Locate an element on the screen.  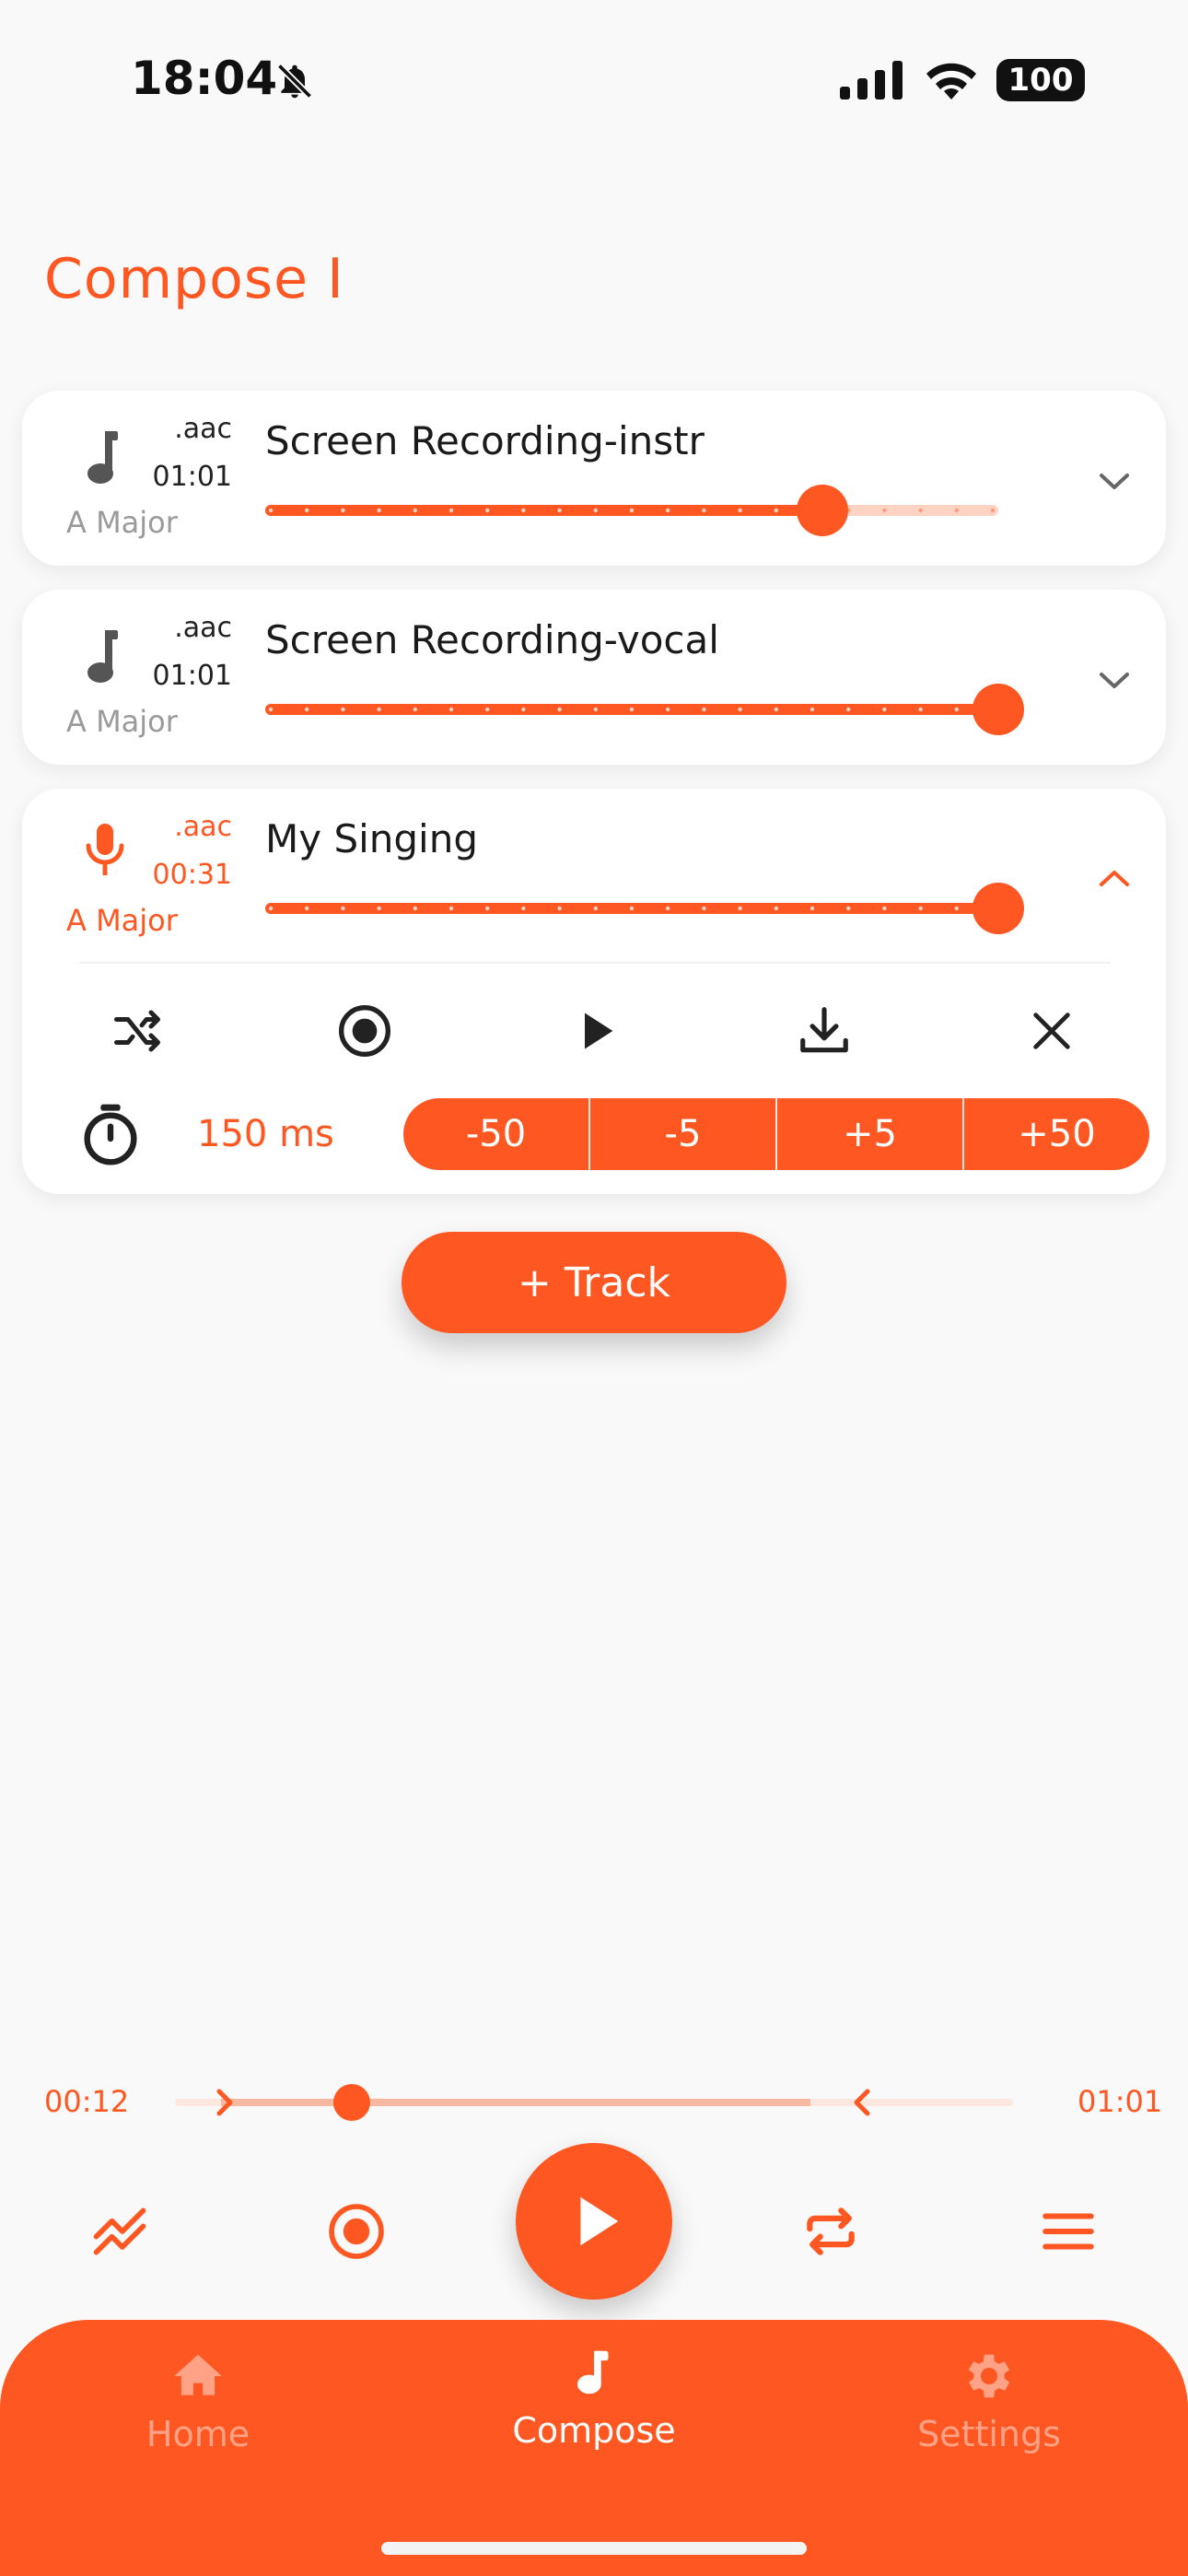
play-all-button is located at coordinates (594, 2221).